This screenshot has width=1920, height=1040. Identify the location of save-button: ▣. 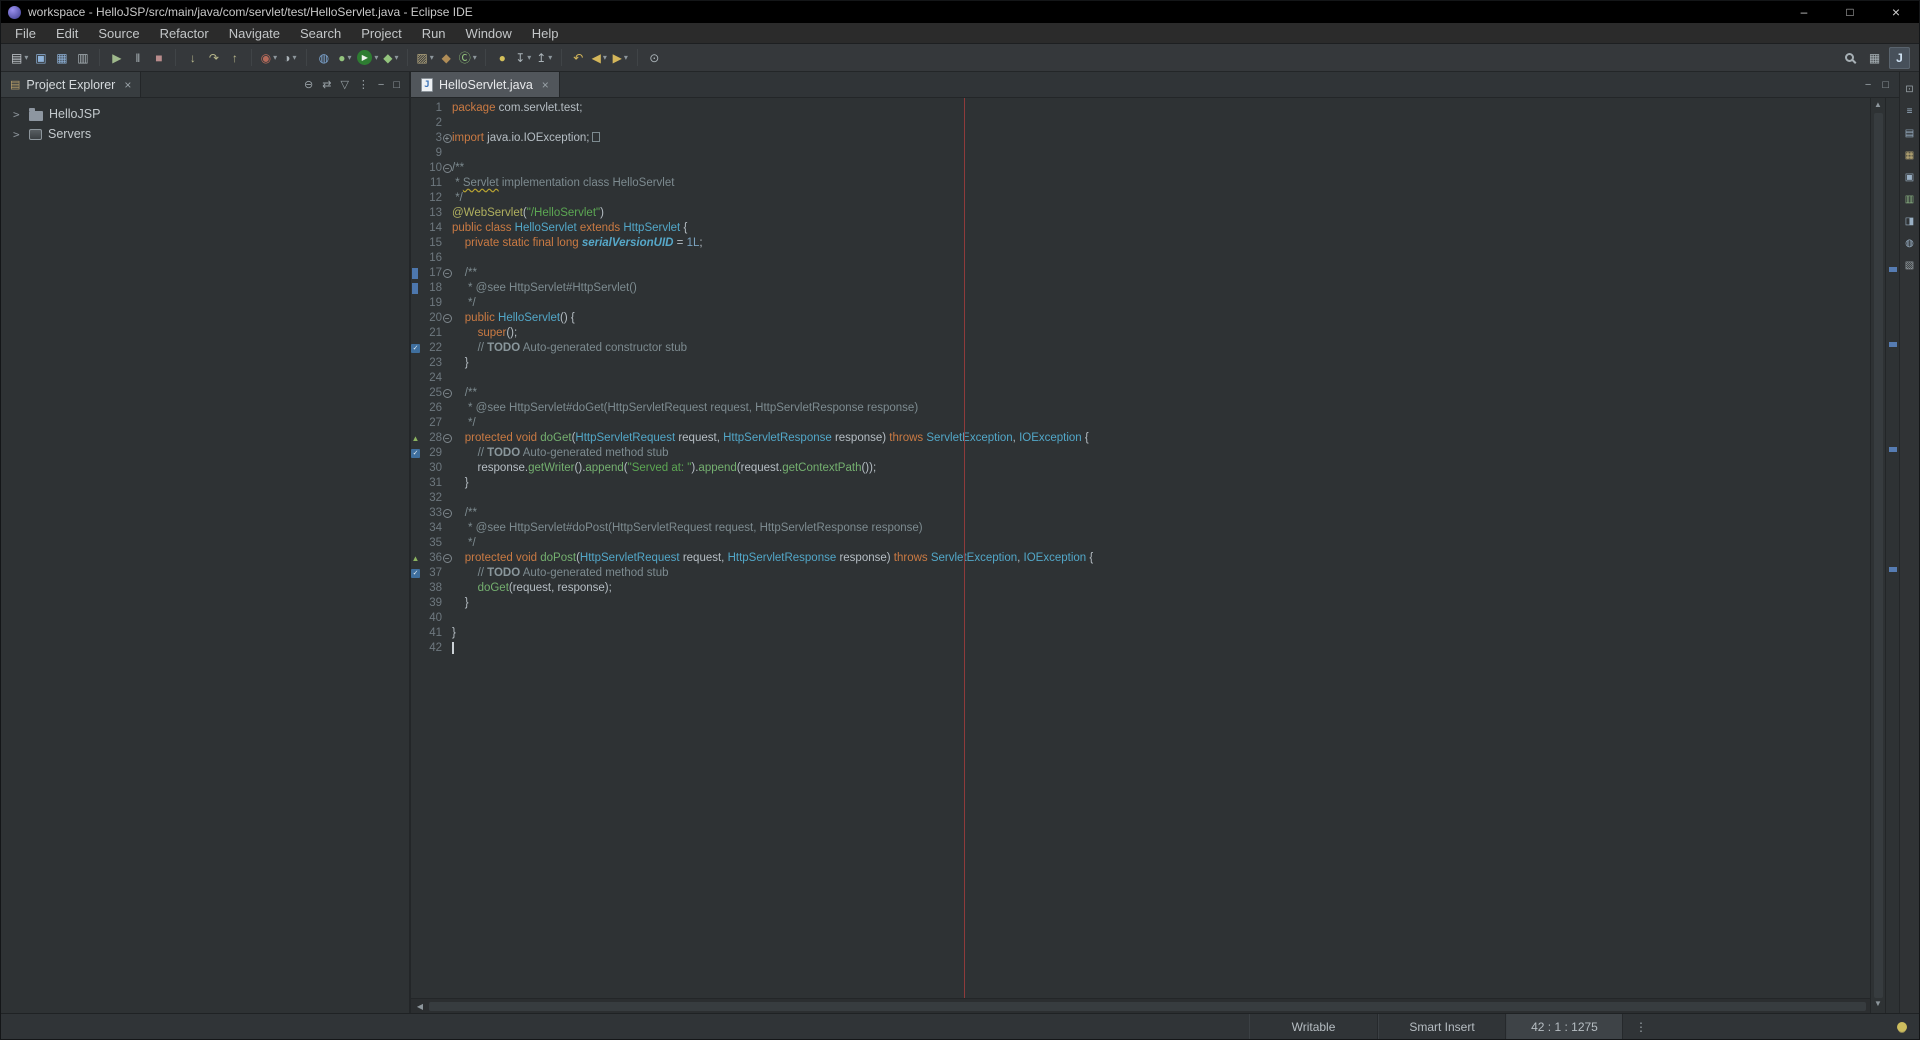
(40, 58).